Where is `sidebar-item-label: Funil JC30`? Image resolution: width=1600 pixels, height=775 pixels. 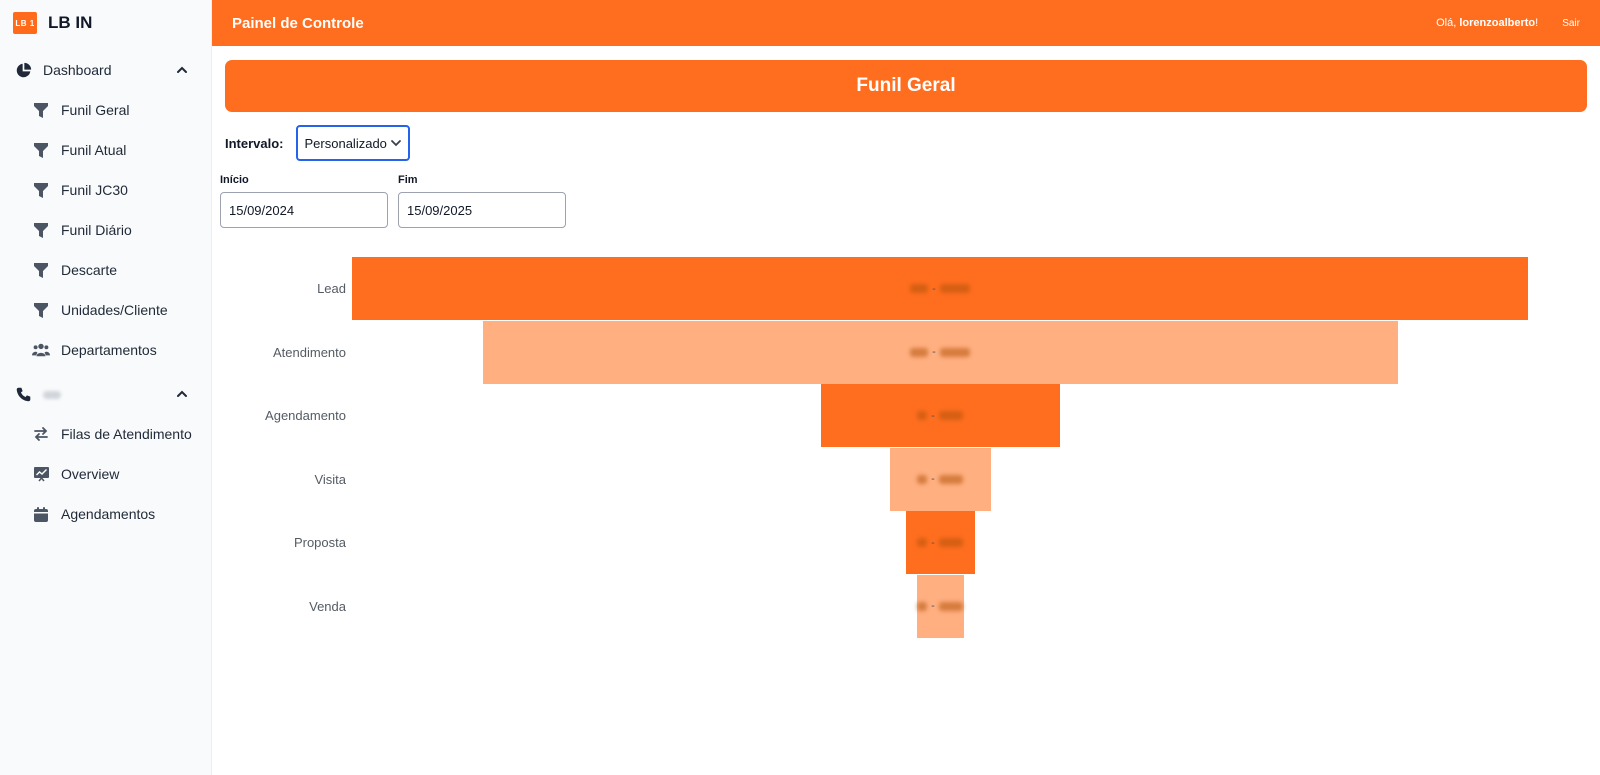
sidebar-item-label: Funil JC30 is located at coordinates (94, 190).